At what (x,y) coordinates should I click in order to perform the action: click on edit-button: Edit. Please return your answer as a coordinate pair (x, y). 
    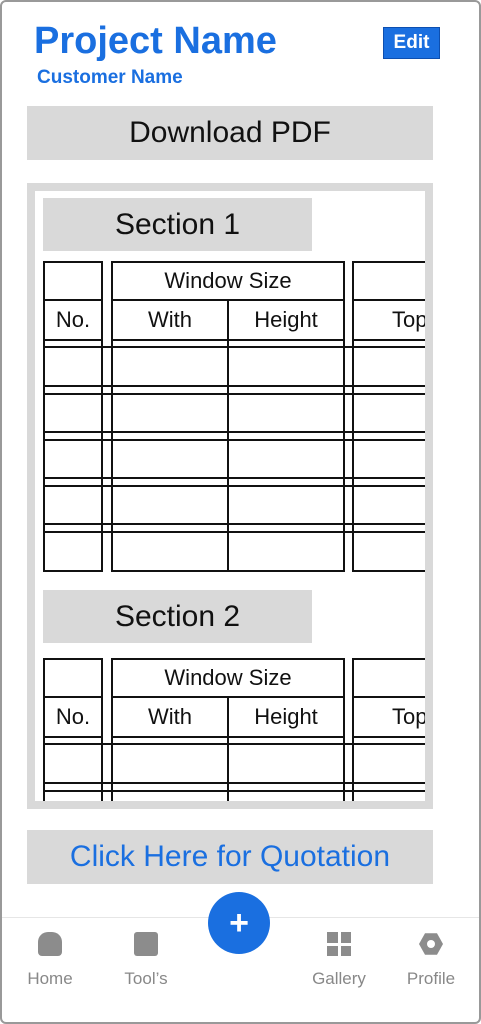
    Looking at the image, I should click on (411, 43).